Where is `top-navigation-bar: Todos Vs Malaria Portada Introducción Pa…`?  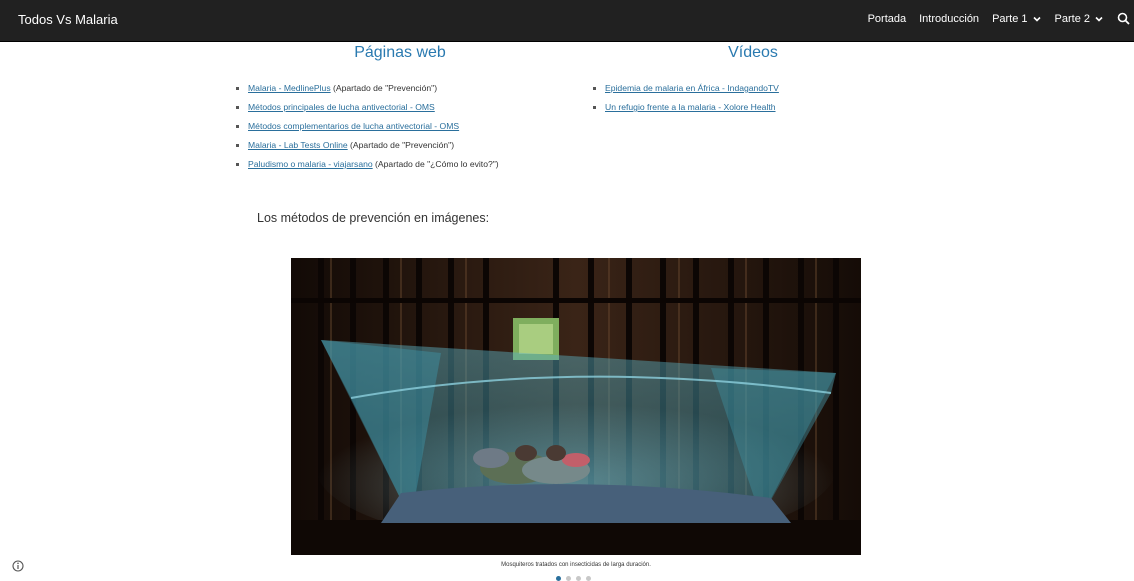 top-navigation-bar: Todos Vs Malaria Portada Introducción Pa… is located at coordinates (567, 21).